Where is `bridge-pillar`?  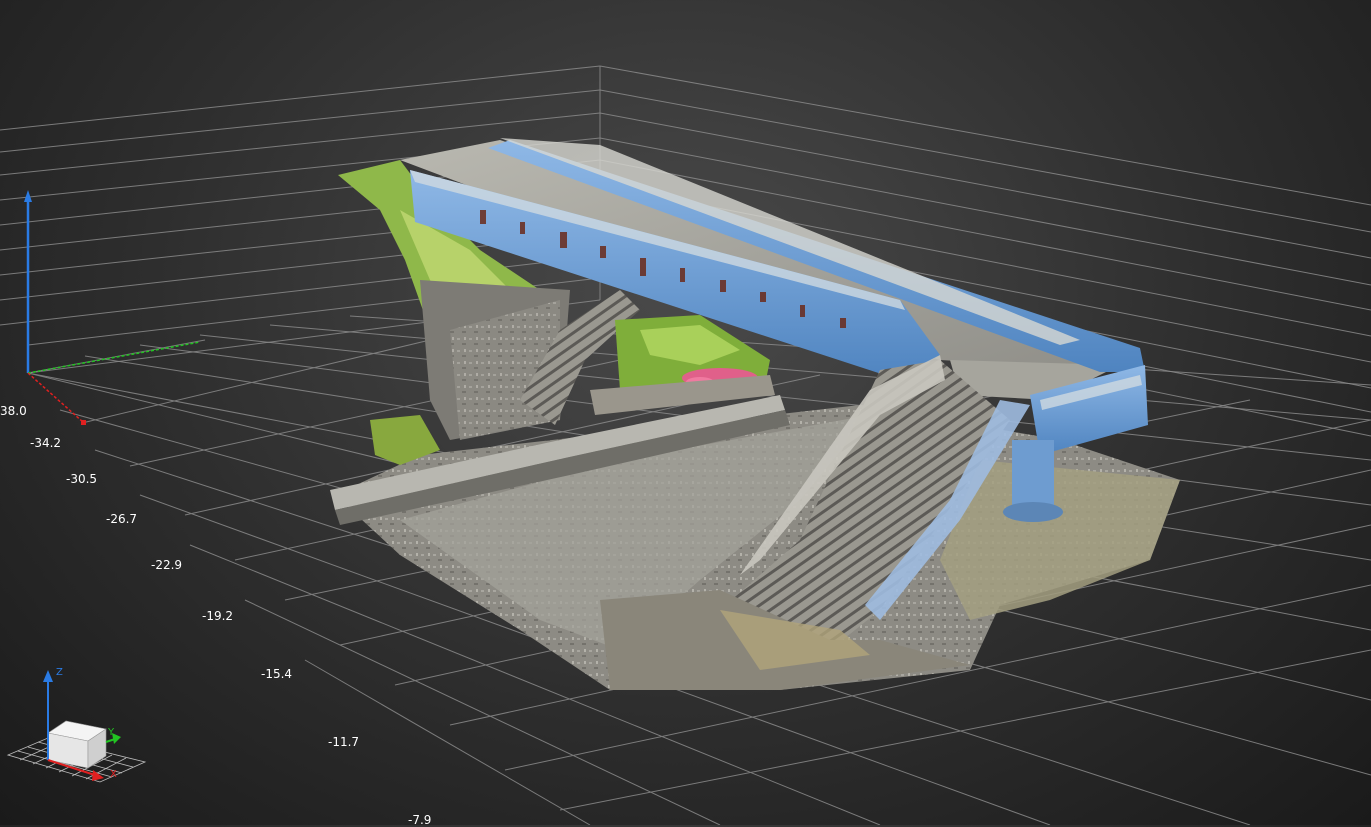
bridge-pillar is located at coordinates (1033, 475).